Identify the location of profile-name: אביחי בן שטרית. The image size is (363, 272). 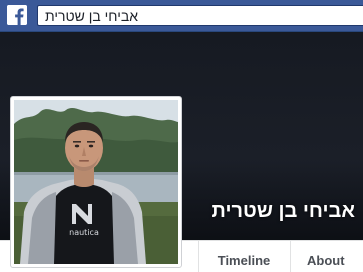
(283, 211).